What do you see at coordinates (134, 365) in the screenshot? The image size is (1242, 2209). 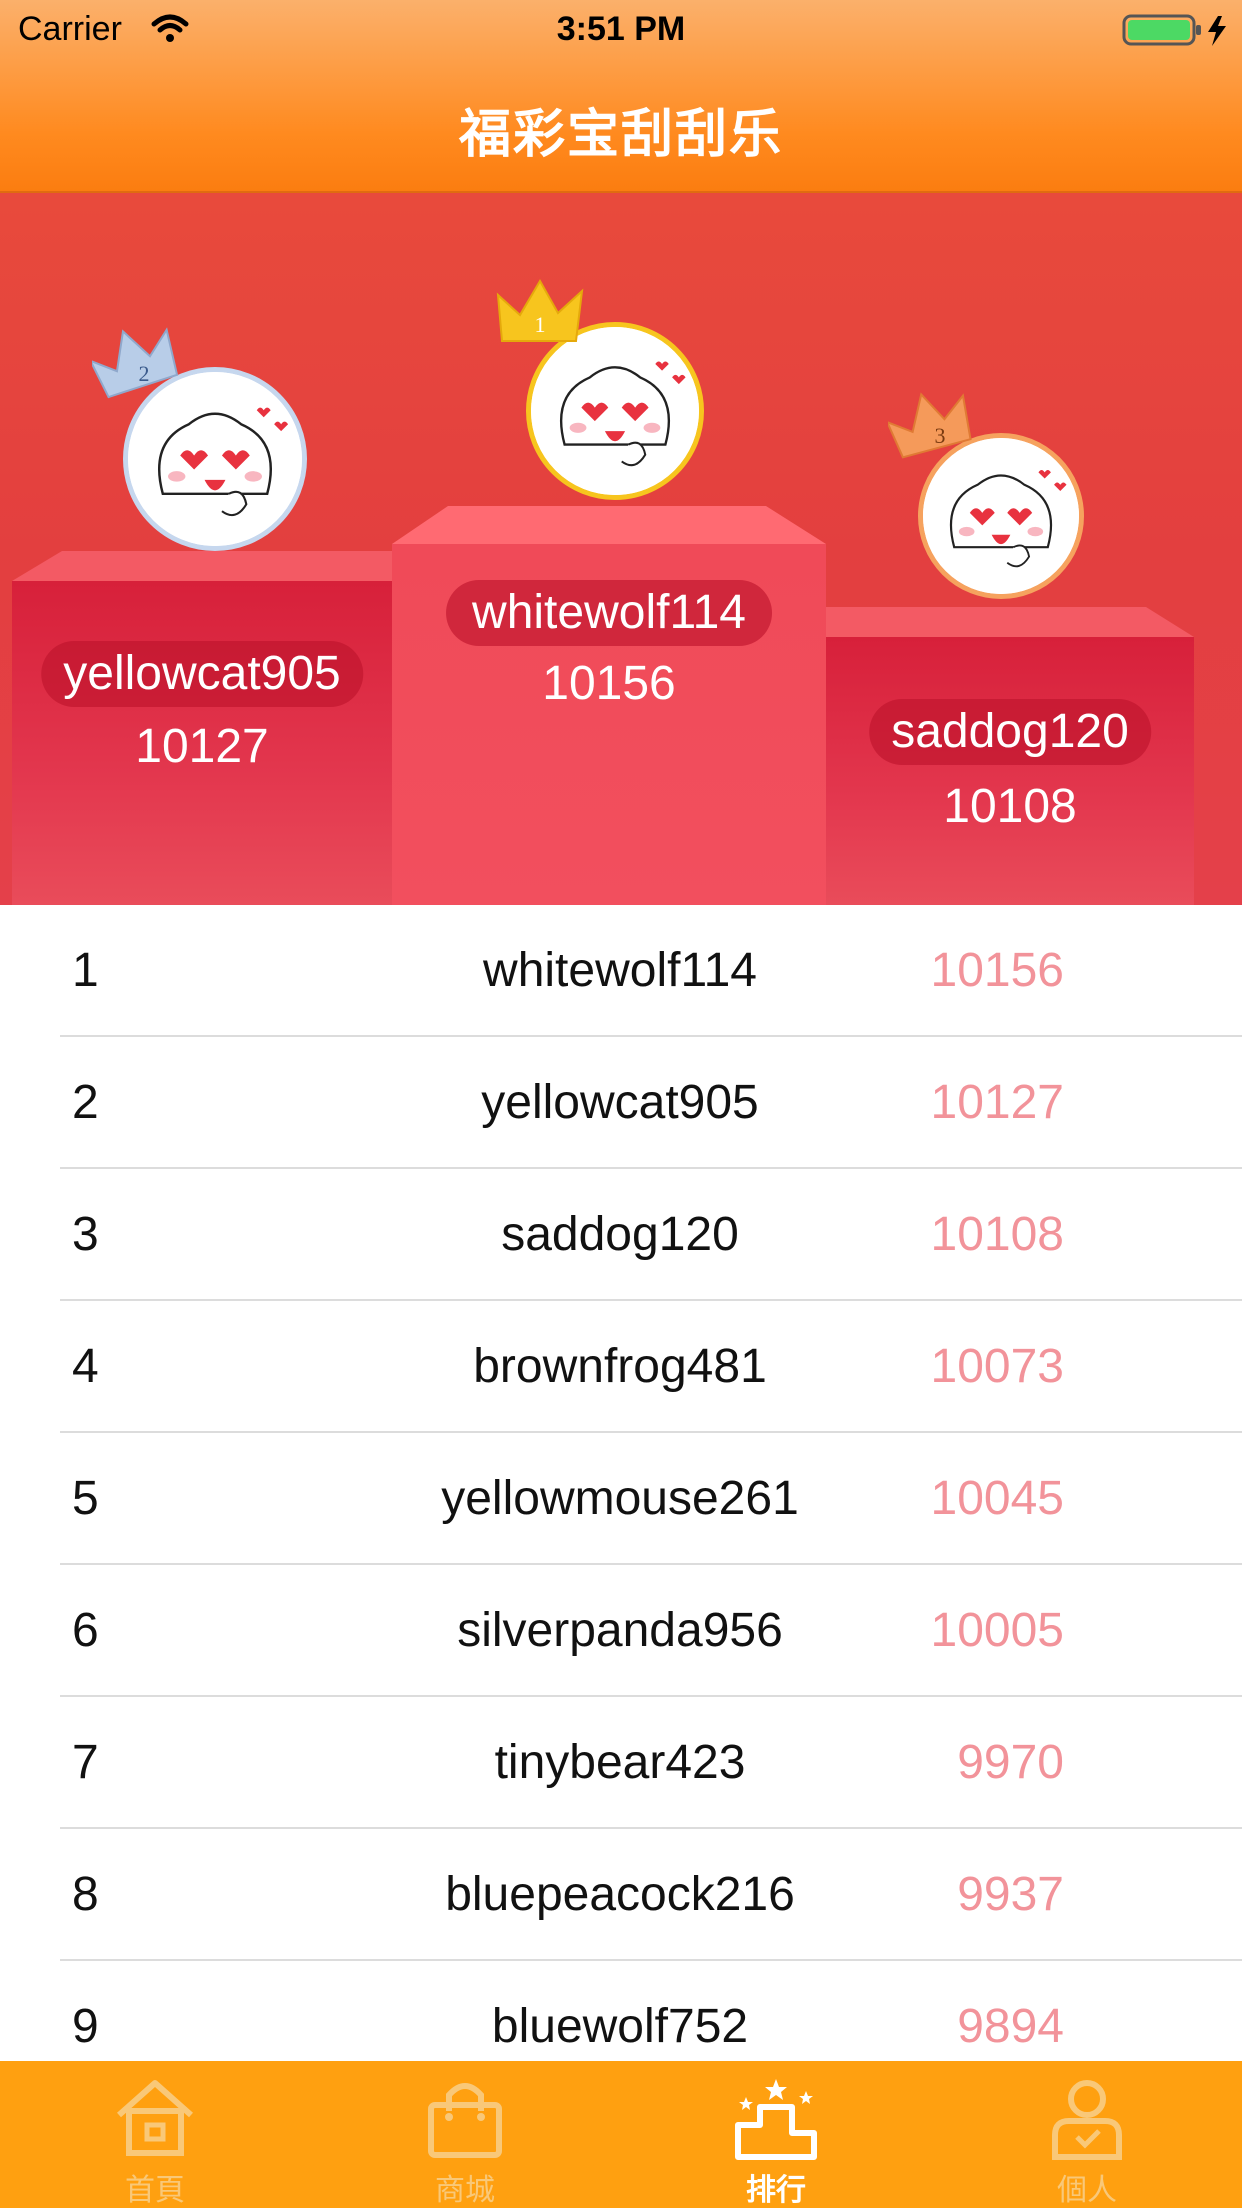 I see `crown-silver-icon: 2` at bounding box center [134, 365].